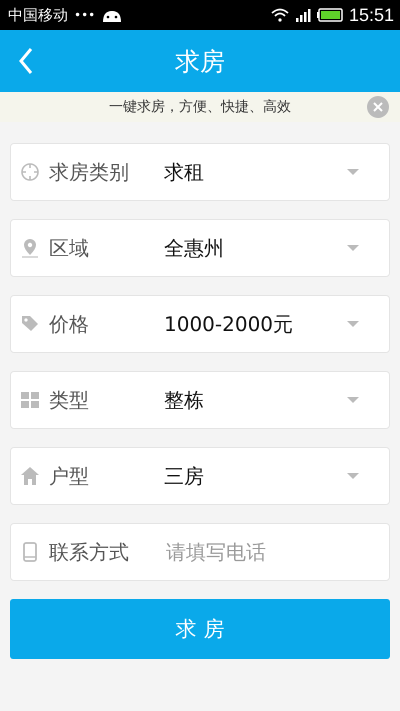  What do you see at coordinates (200, 62) in the screenshot?
I see `page-title: 求房` at bounding box center [200, 62].